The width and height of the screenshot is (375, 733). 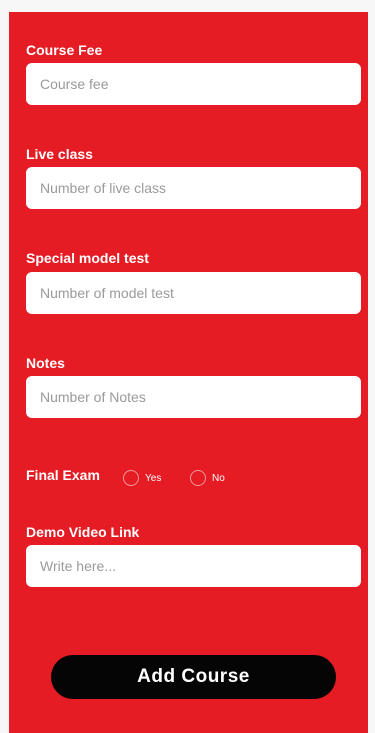 I want to click on notes-field-container, so click(x=193, y=397).